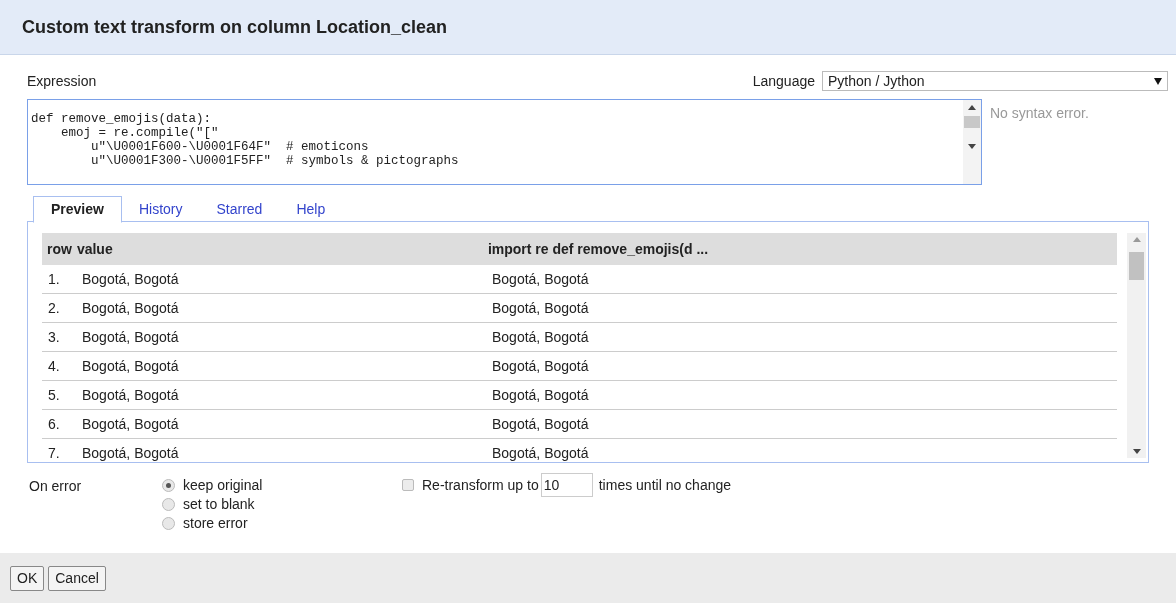 The width and height of the screenshot is (1176, 603). Describe the element at coordinates (56, 486) in the screenshot. I see `on-error-label: On error` at that location.